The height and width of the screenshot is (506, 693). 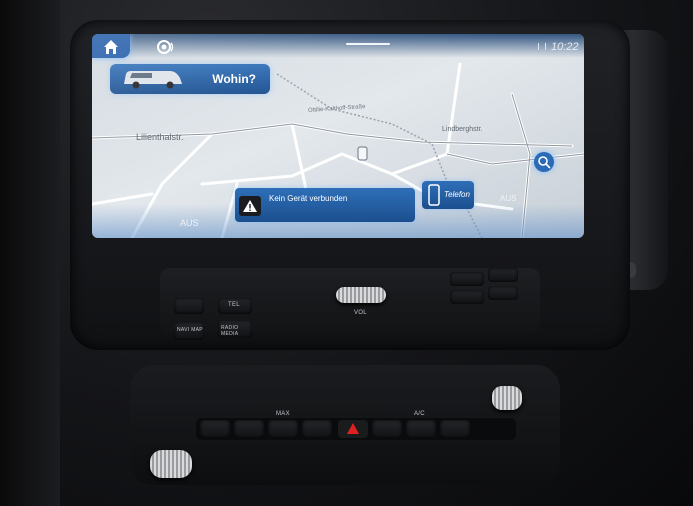 What do you see at coordinates (361, 295) in the screenshot?
I see `volume-knob` at bounding box center [361, 295].